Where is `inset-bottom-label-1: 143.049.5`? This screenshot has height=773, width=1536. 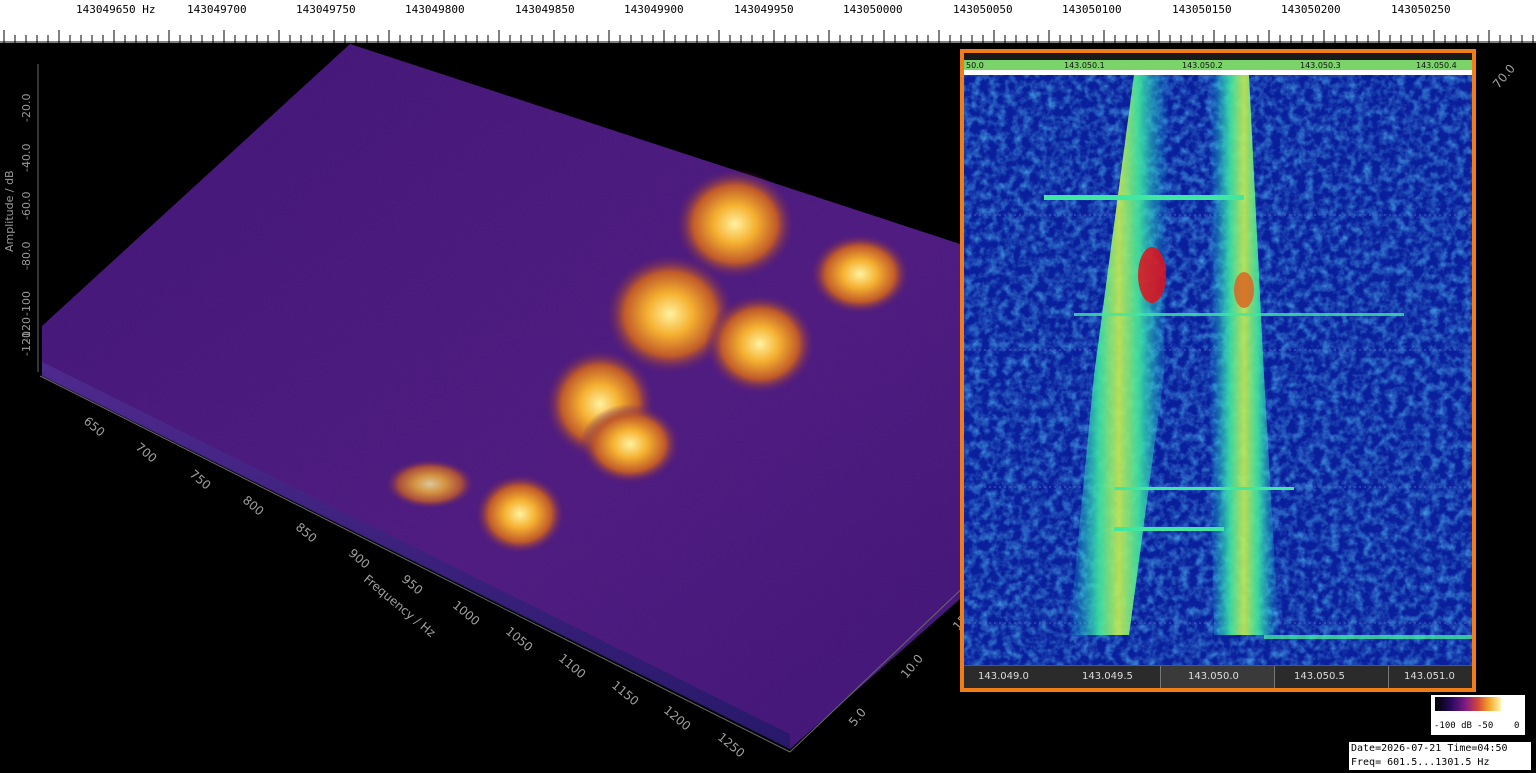 inset-bottom-label-1: 143.049.5 is located at coordinates (1107, 676).